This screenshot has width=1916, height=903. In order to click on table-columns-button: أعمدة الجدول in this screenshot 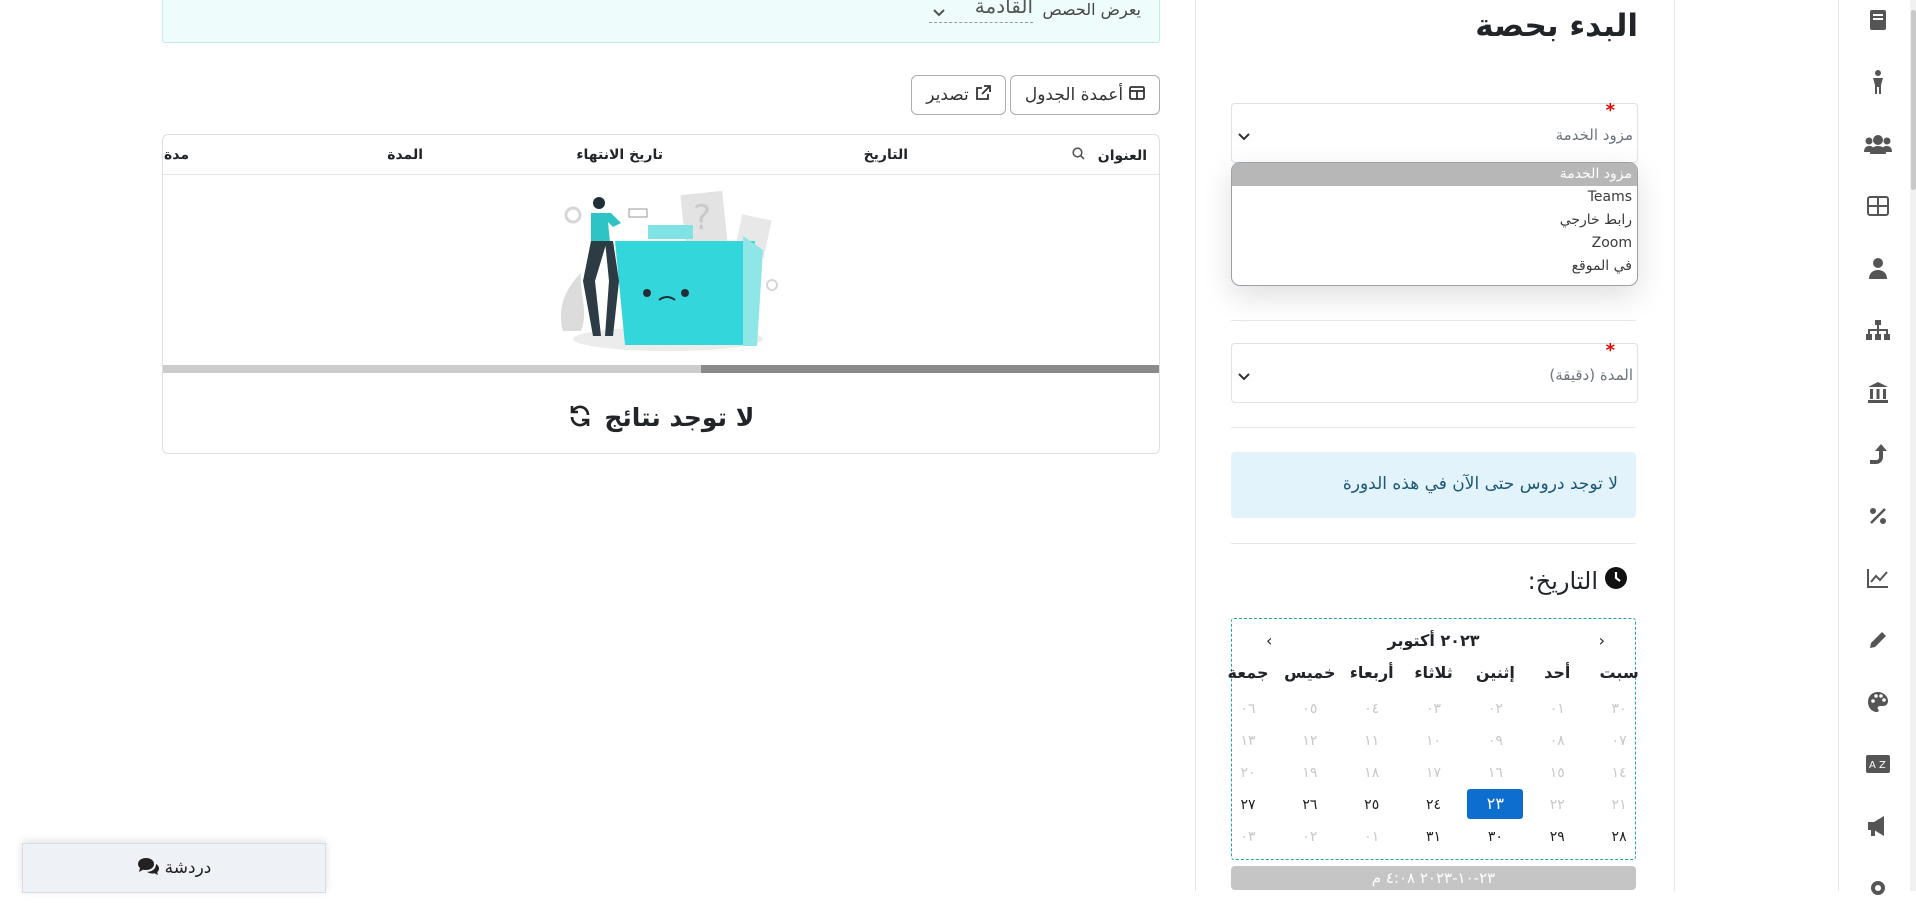, I will do `click(1085, 95)`.